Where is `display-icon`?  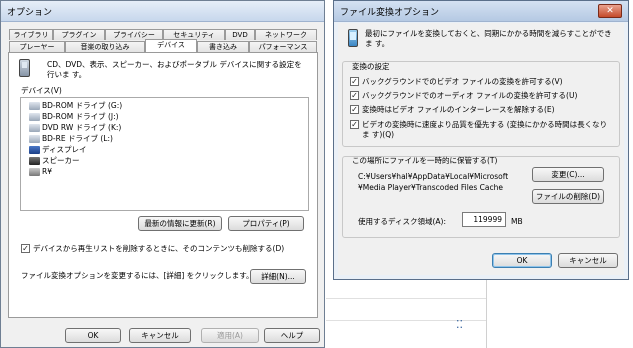
display-icon is located at coordinates (34, 150).